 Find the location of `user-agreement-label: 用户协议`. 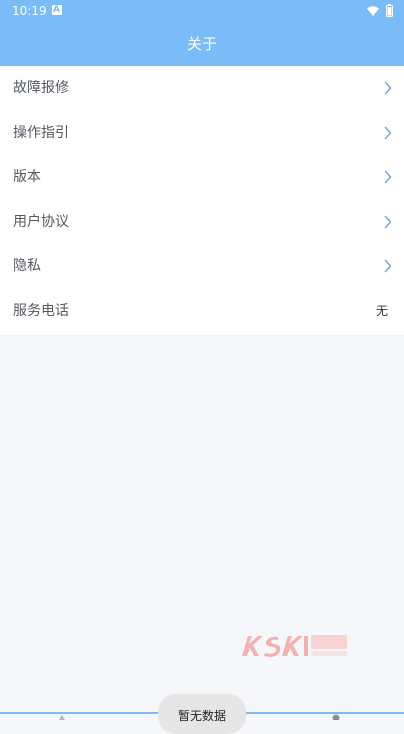

user-agreement-label: 用户协议 is located at coordinates (41, 221).